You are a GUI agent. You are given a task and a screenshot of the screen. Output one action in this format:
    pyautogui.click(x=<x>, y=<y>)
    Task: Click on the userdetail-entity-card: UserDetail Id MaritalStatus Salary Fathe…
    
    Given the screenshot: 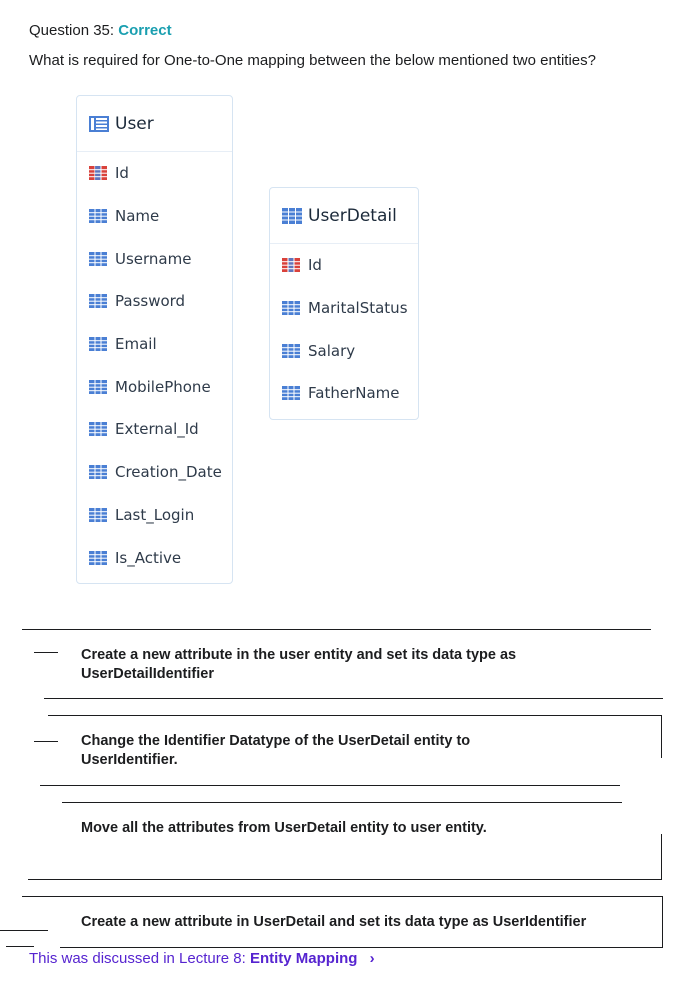 What is the action you would take?
    pyautogui.click(x=344, y=303)
    